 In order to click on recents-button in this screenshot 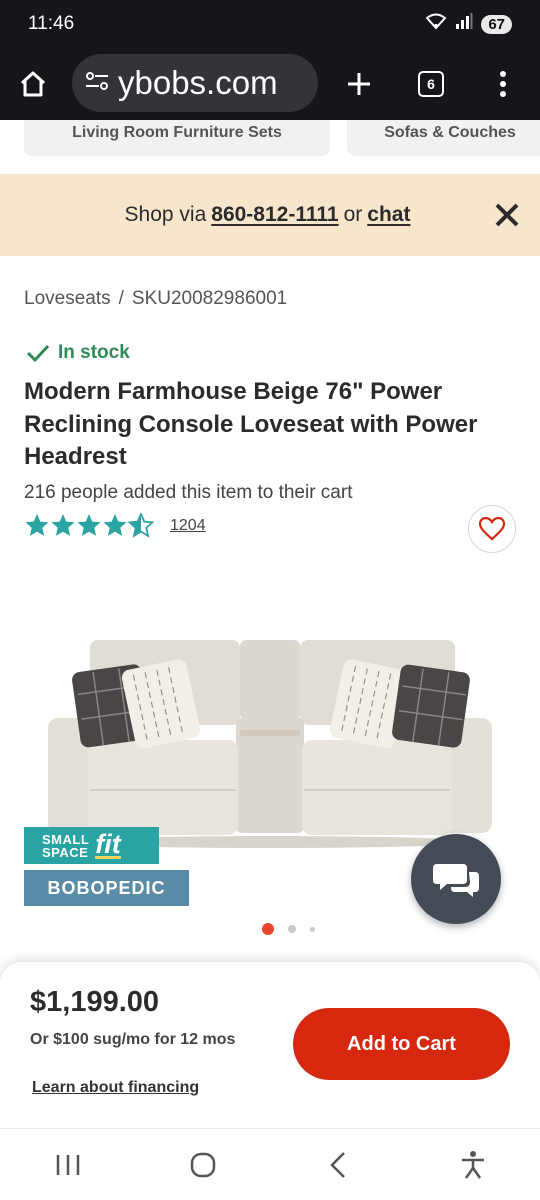, I will do `click(68, 1165)`.